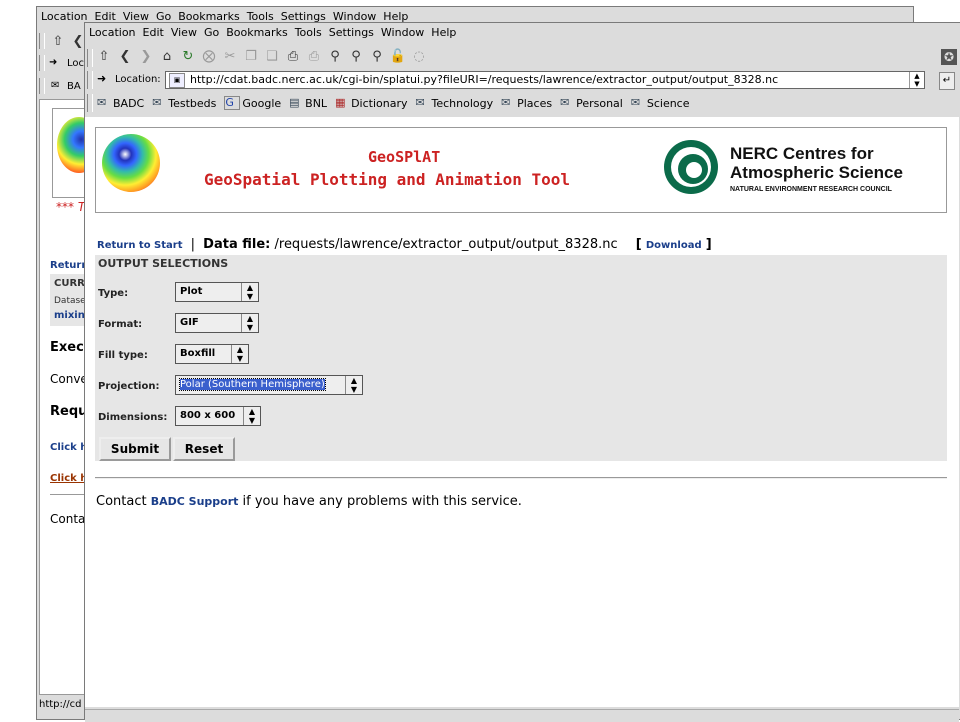  I want to click on site-icon: ▣, so click(177, 80).